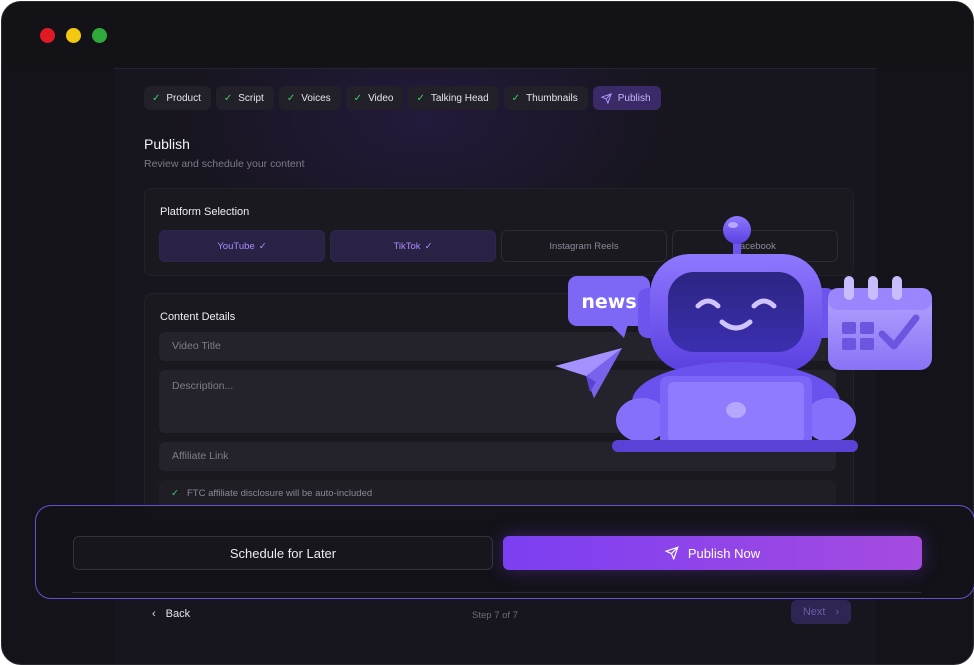 The image size is (974, 665). I want to click on step-label: Video, so click(381, 98).